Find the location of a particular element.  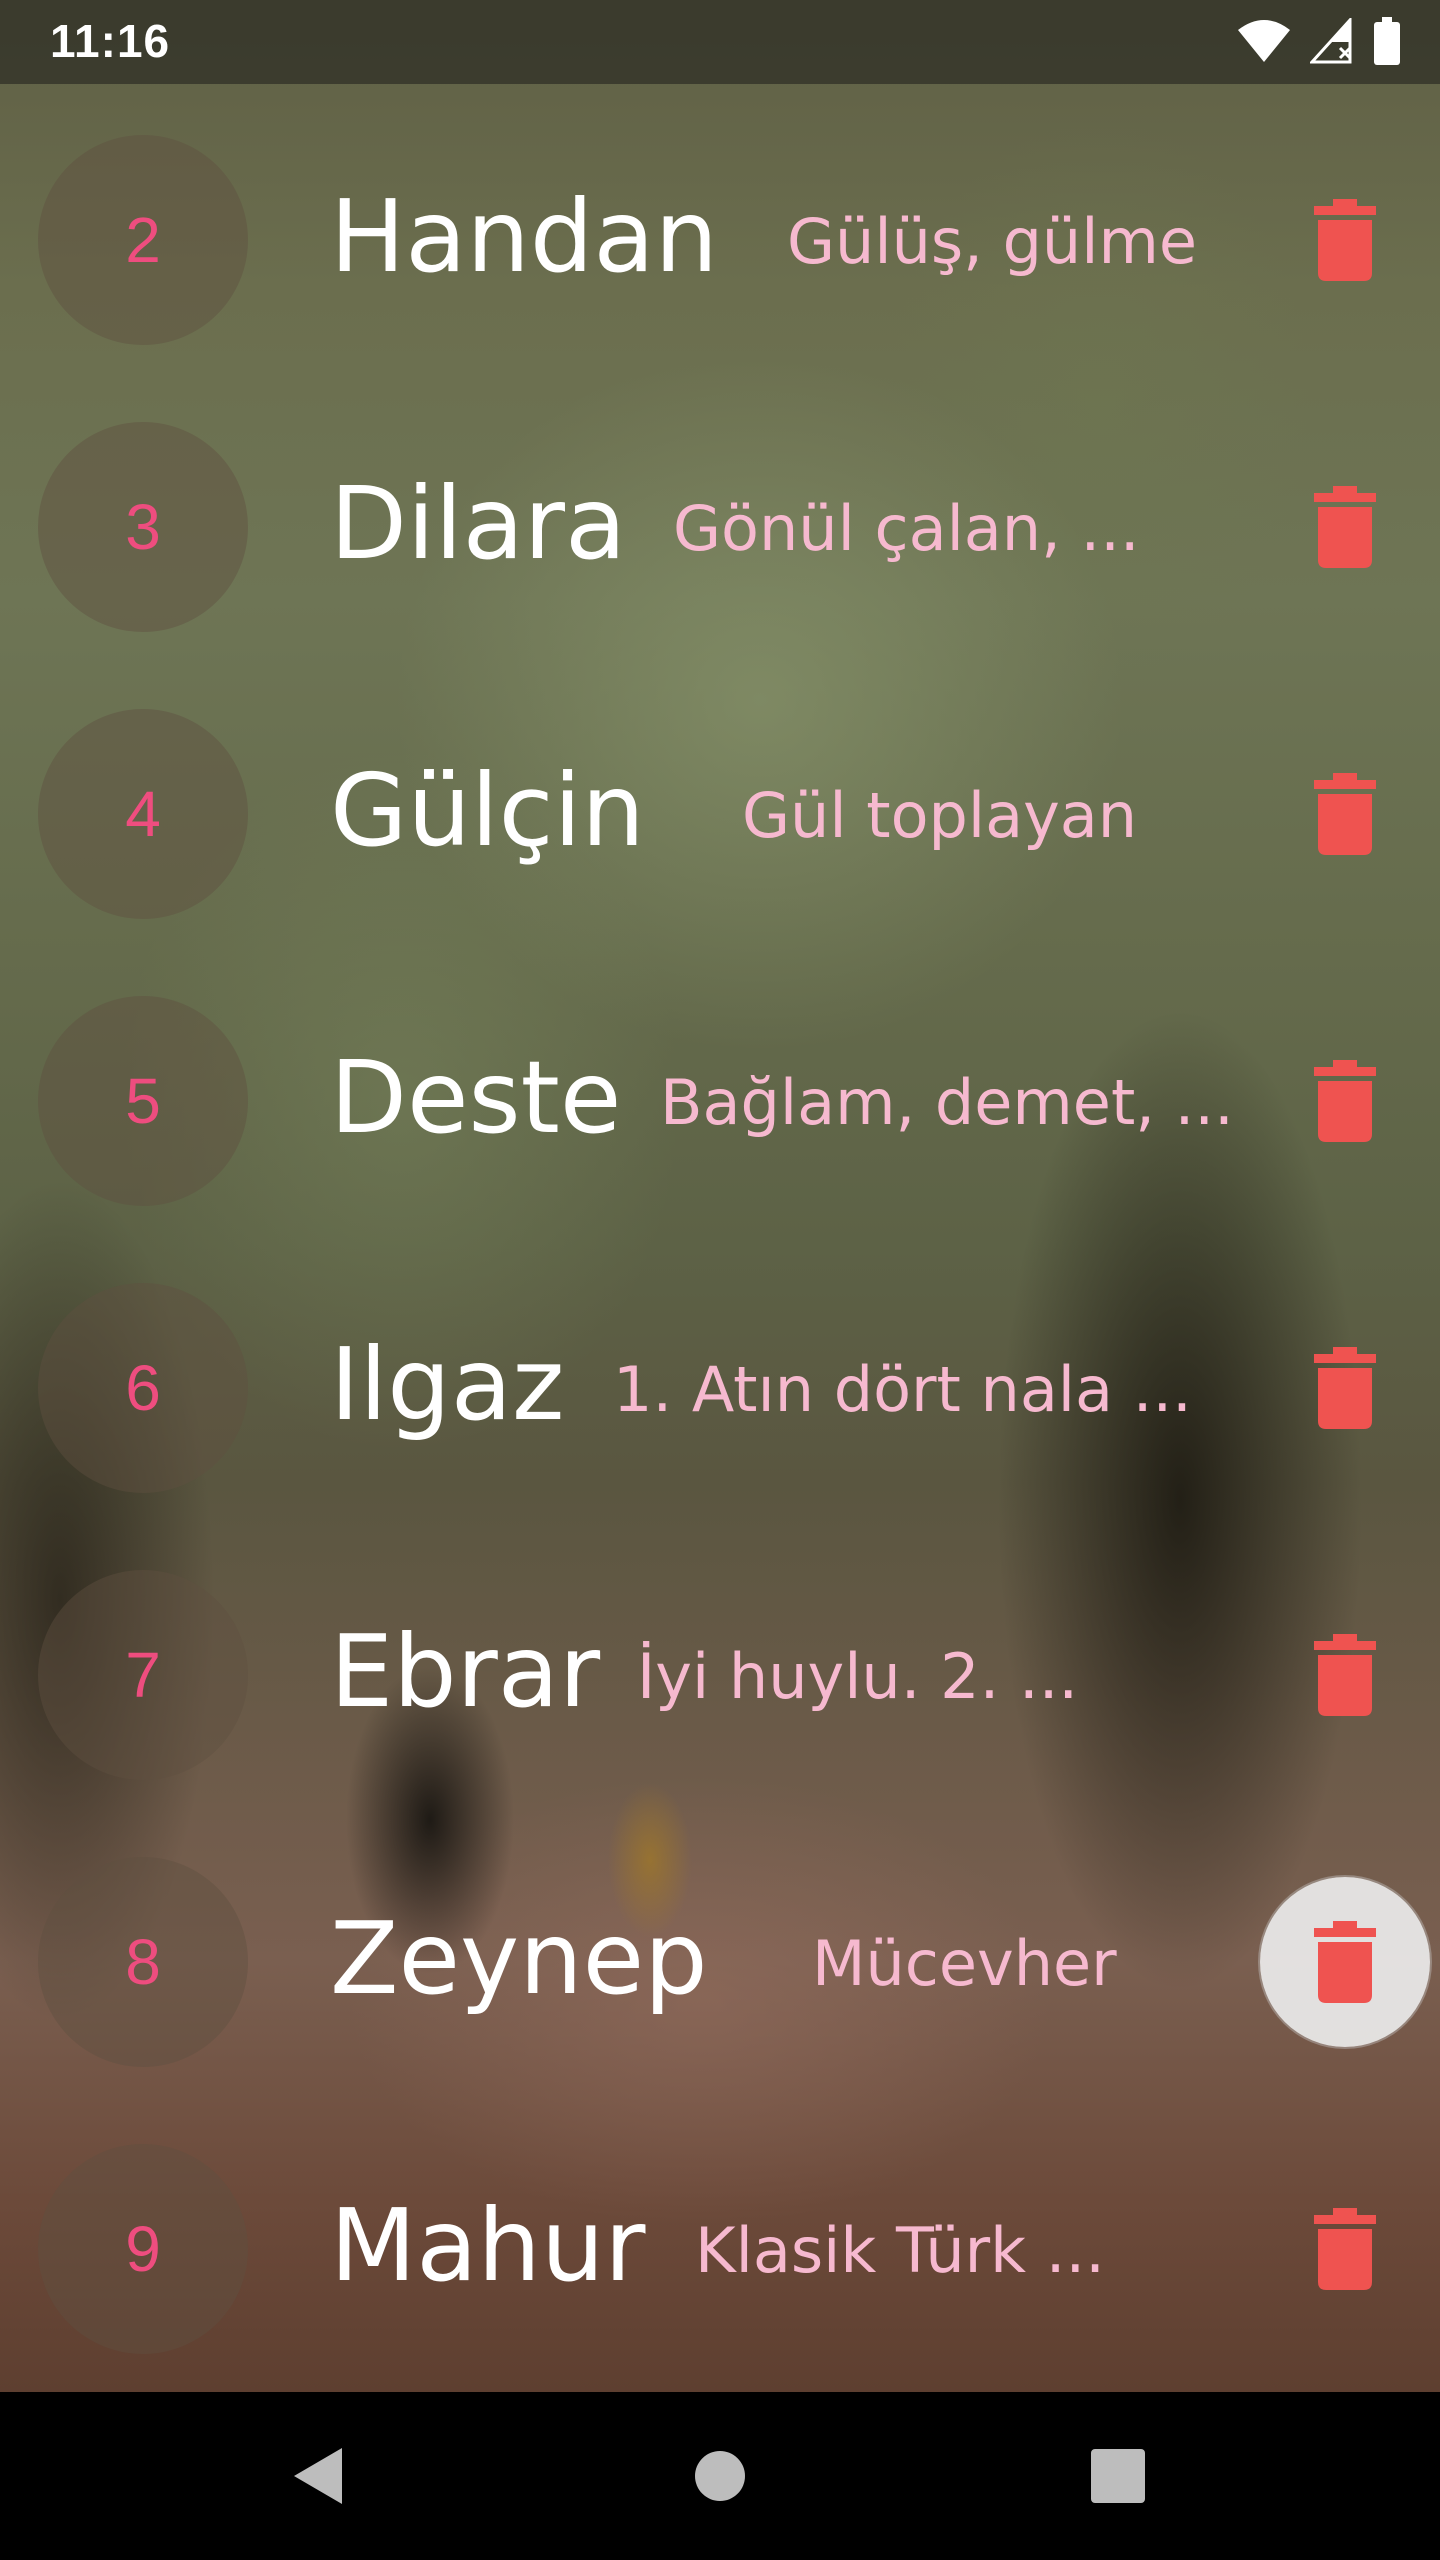

back-icon is located at coordinates (318, 2476).